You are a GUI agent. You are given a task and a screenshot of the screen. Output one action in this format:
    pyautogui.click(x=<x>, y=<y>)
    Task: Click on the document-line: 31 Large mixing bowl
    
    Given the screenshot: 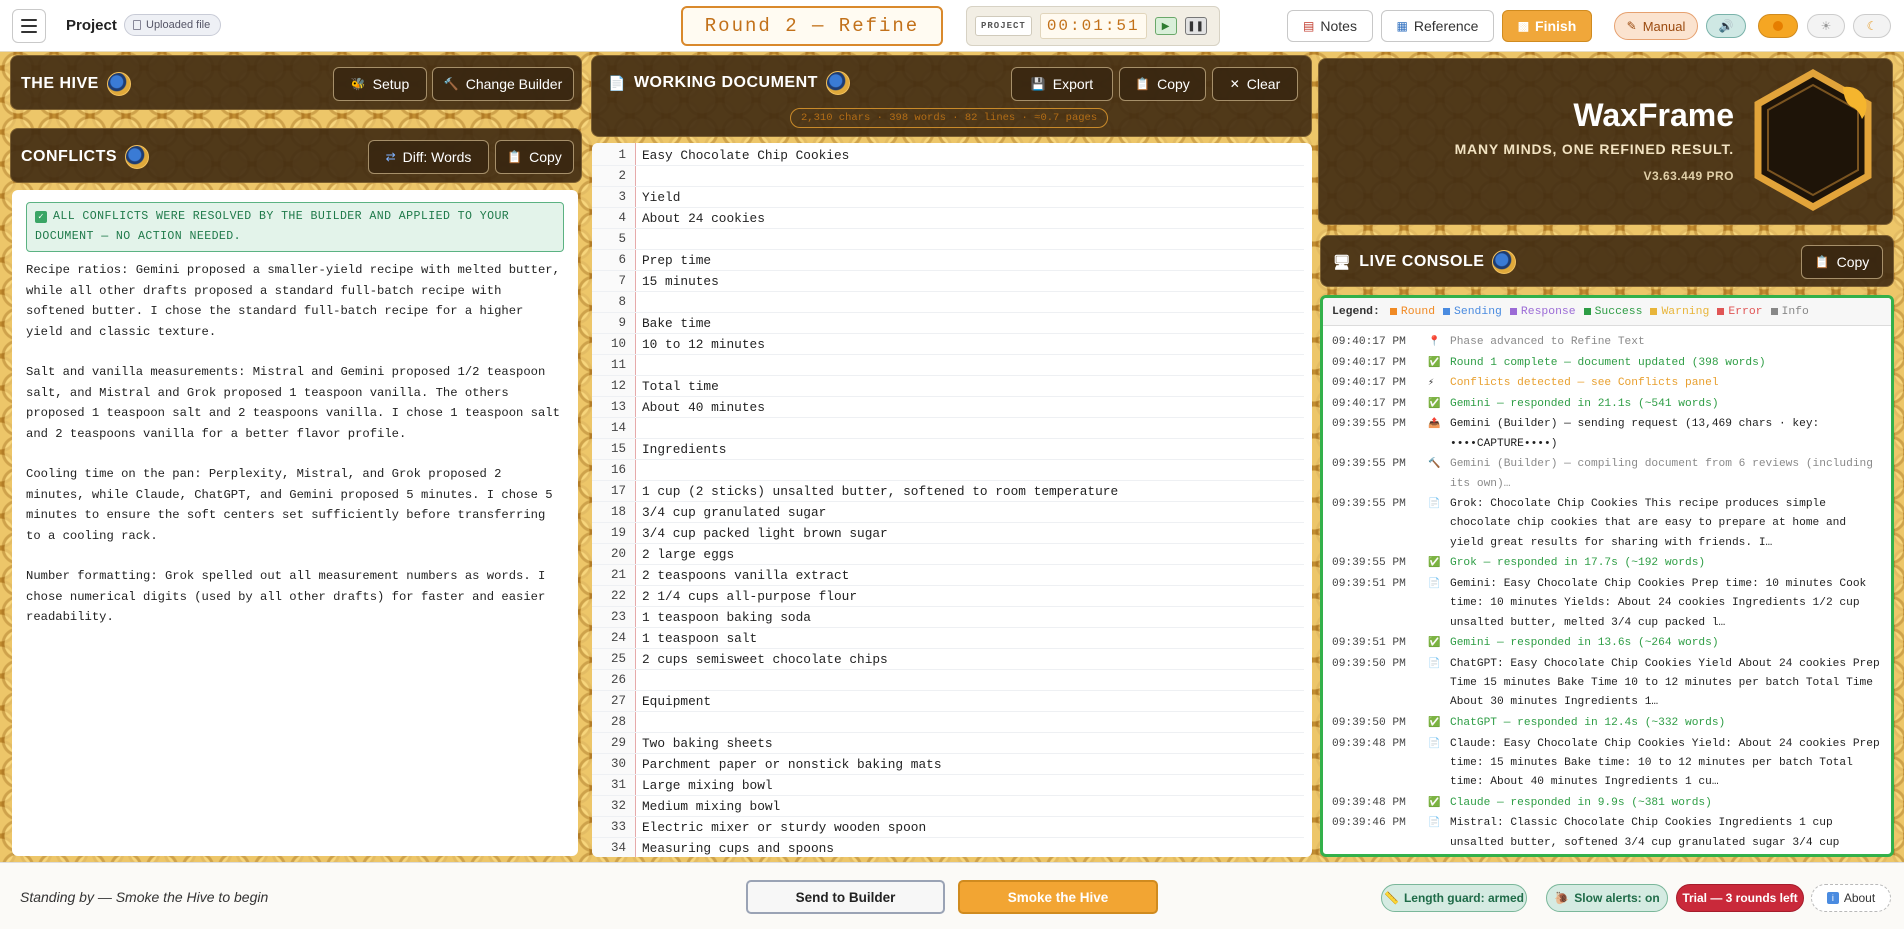 What is the action you would take?
    pyautogui.click(x=948, y=785)
    